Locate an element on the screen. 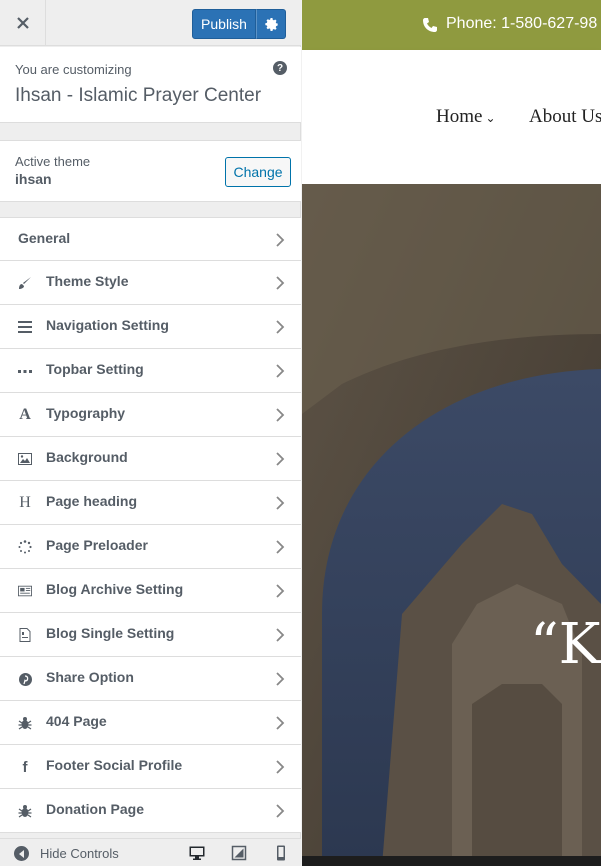 This screenshot has height=866, width=601. close-button is located at coordinates (23, 23).